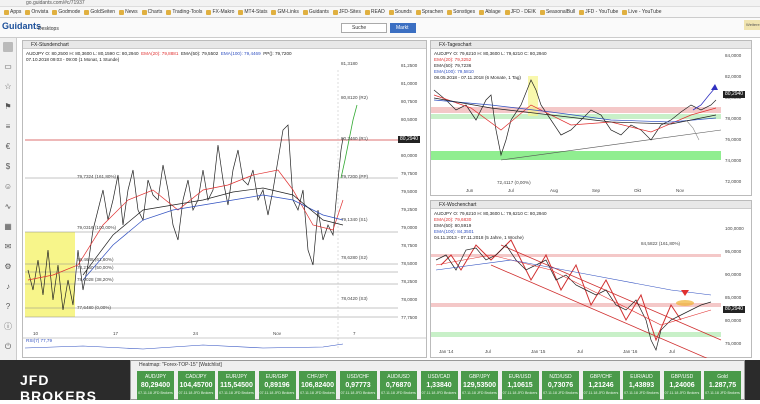  I want to click on news-icon: ≡, so click(8, 127).